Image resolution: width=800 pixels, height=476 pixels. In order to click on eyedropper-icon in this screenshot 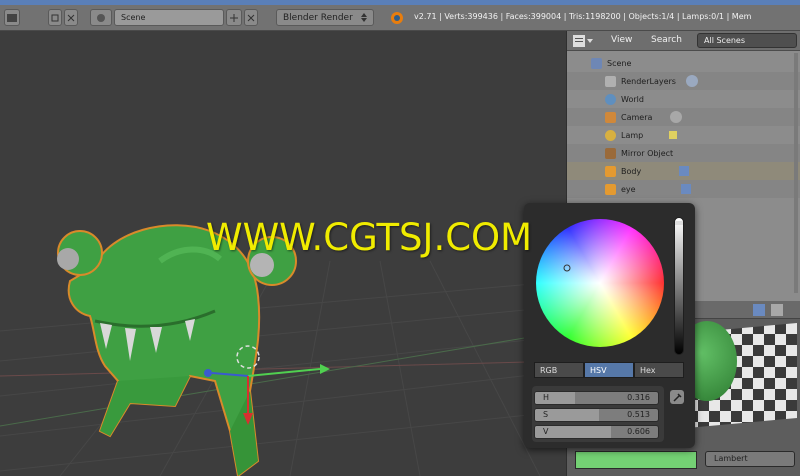, I will do `click(677, 397)`.